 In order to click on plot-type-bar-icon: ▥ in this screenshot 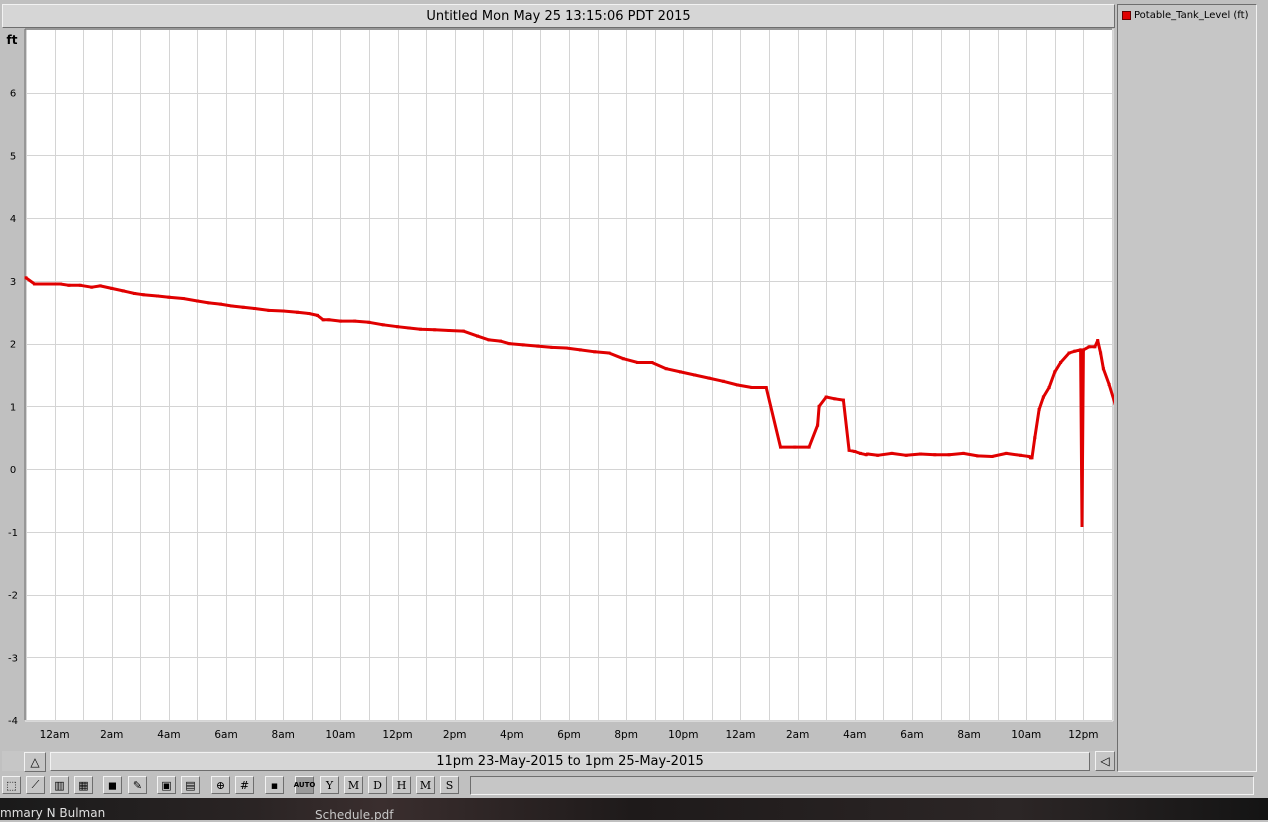, I will do `click(59, 785)`.